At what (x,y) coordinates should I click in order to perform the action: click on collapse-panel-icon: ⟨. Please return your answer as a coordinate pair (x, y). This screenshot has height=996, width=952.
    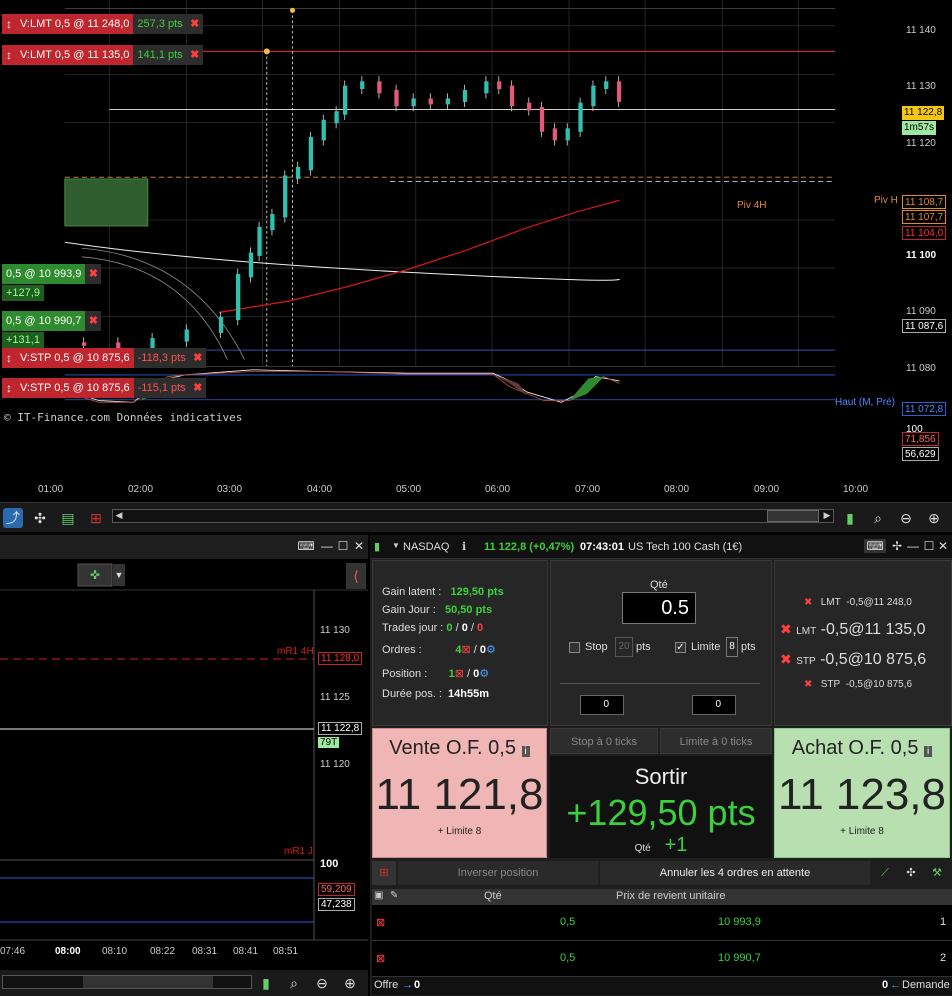
    Looking at the image, I should click on (356, 576).